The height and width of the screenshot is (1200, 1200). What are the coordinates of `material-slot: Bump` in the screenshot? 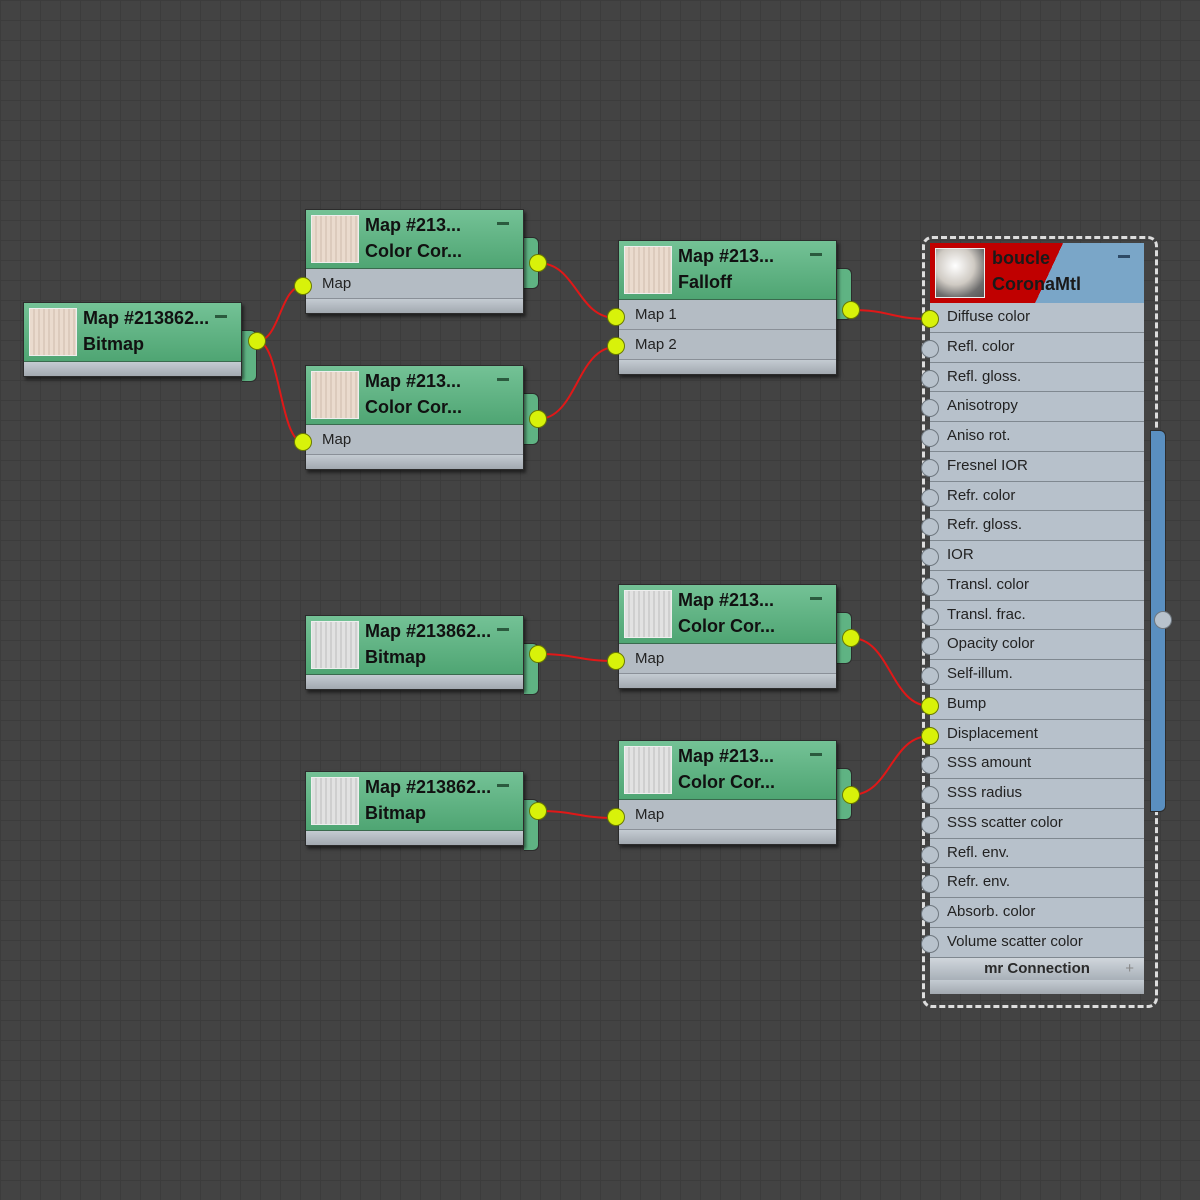 It's located at (1037, 705).